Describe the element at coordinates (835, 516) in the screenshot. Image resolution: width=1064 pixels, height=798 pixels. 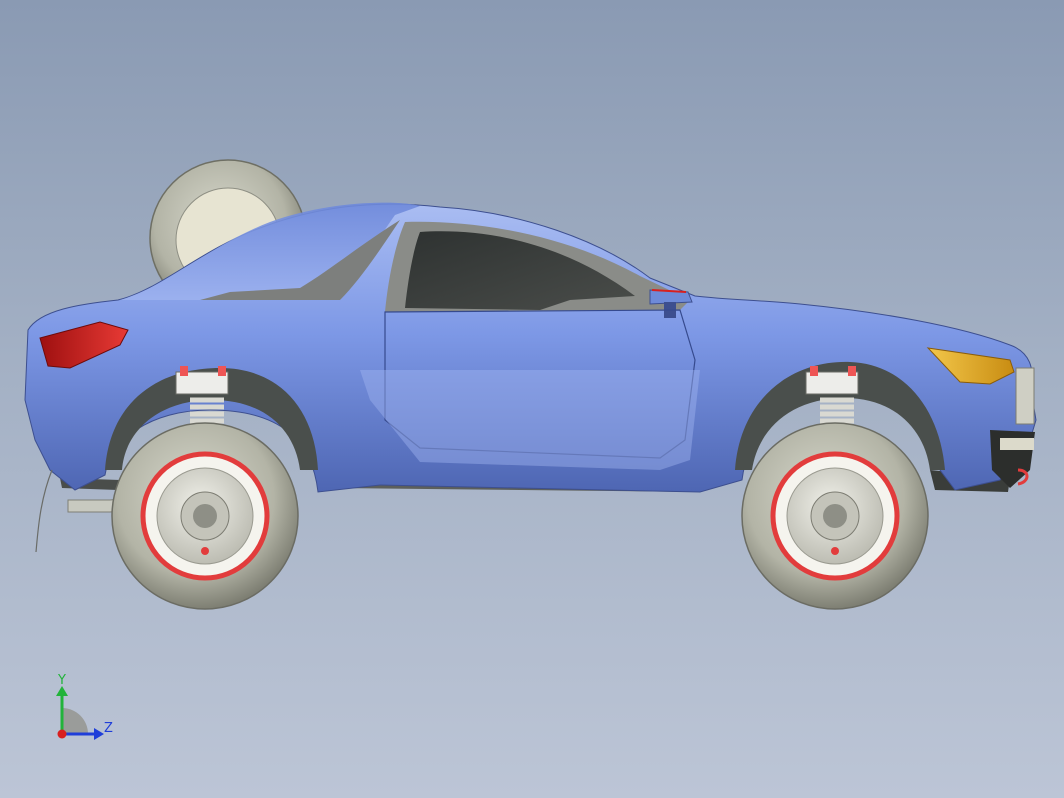
I see `front-wheel` at that location.